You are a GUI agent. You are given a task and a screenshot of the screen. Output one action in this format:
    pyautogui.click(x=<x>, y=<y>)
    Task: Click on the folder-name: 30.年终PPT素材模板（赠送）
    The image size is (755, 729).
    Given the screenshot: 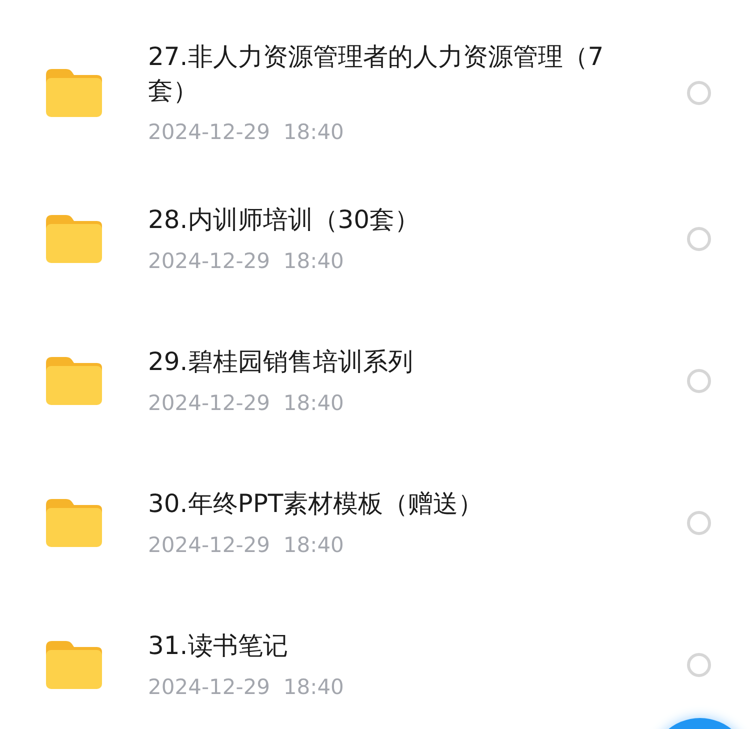 What is the action you would take?
    pyautogui.click(x=316, y=504)
    